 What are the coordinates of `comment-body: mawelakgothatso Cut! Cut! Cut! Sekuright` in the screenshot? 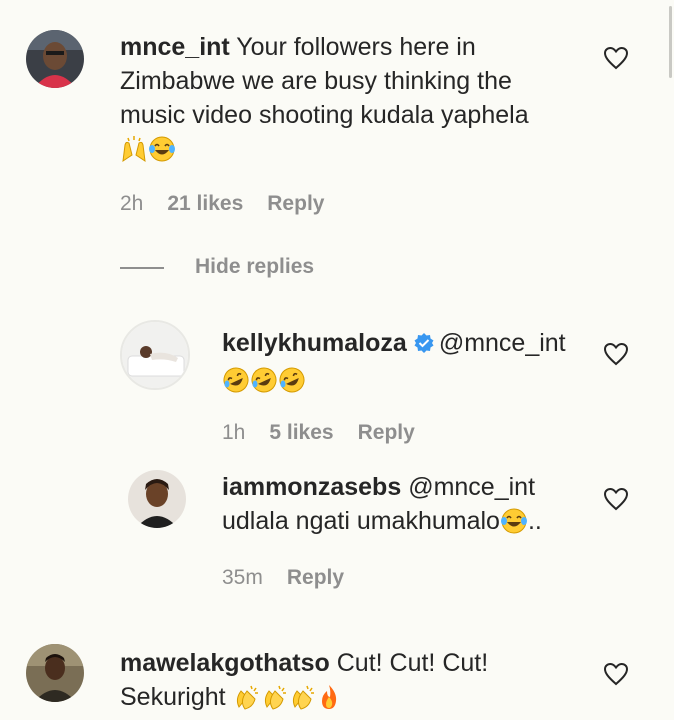 It's located at (370, 683).